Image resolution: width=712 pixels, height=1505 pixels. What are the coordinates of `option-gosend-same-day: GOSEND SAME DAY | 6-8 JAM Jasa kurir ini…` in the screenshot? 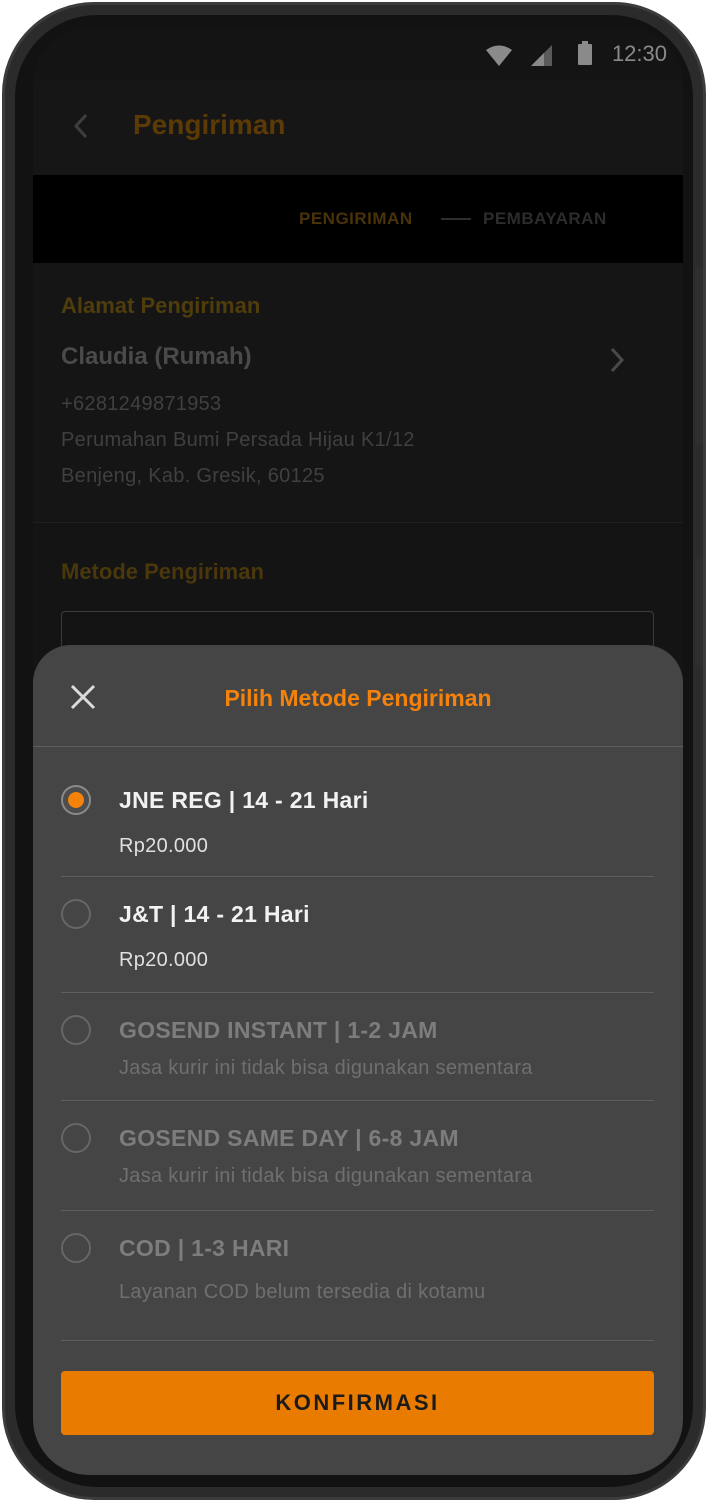 It's located at (357, 1156).